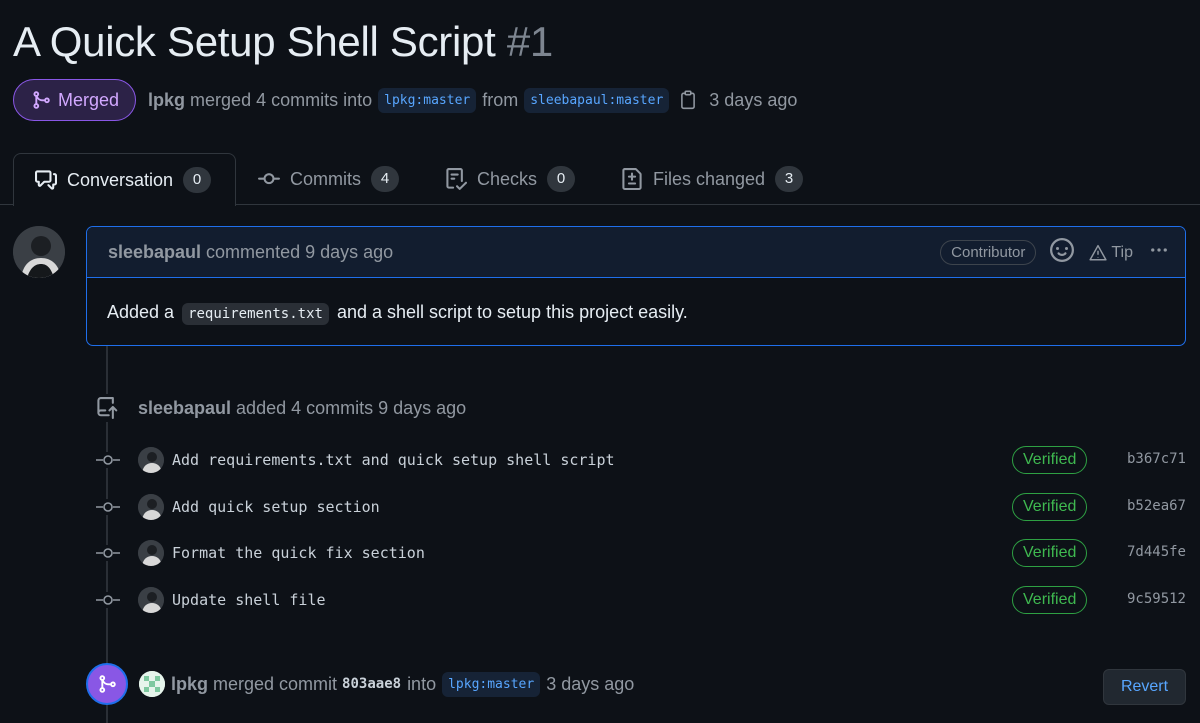 The image size is (1200, 723). I want to click on commit-message-link: Update shell file, so click(249, 600).